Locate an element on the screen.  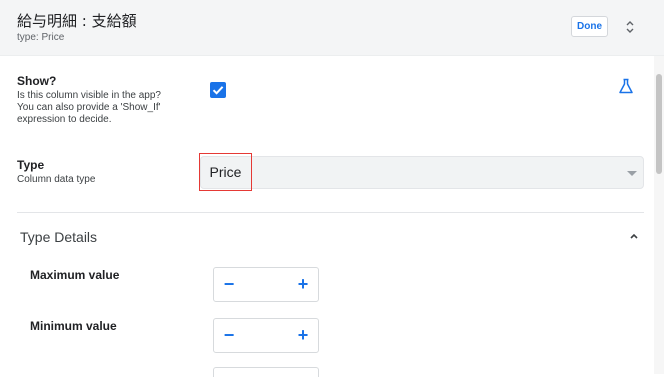
min-decrement-button: − is located at coordinates (229, 335).